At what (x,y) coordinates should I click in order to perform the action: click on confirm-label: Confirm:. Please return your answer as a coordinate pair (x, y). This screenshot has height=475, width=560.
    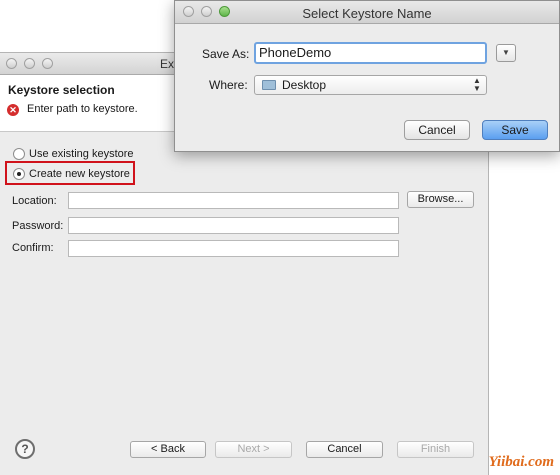
    Looking at the image, I should click on (33, 248).